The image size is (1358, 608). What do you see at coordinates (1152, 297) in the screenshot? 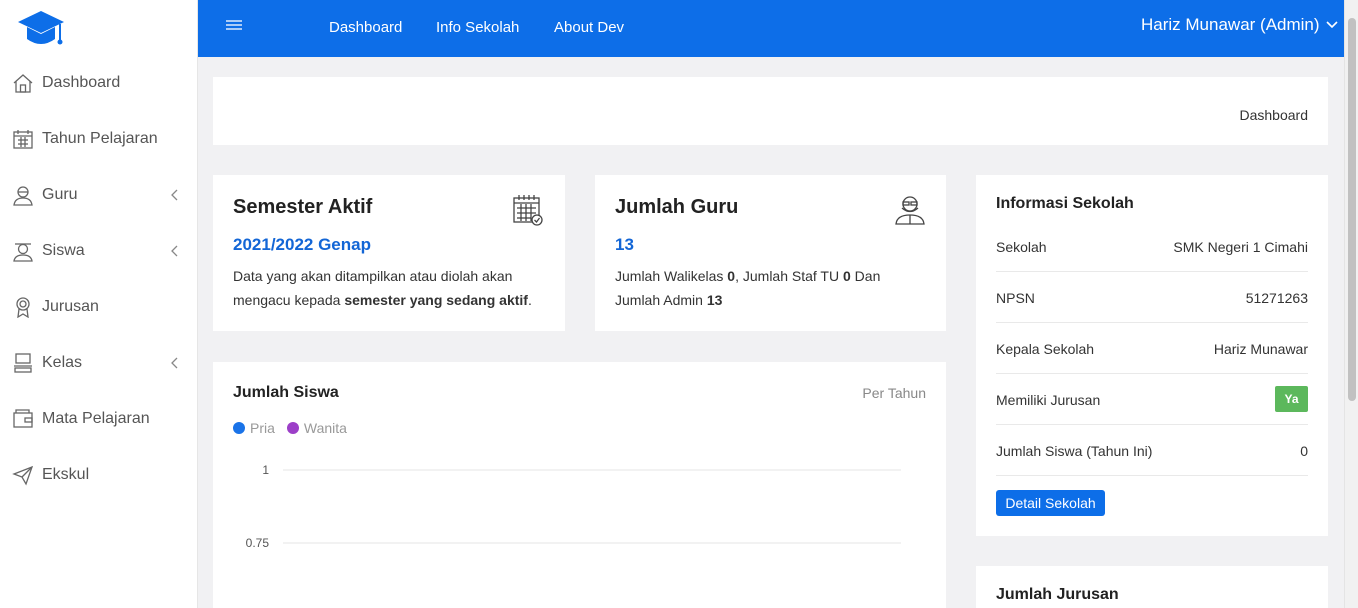
I see `info-row-npsn: NPSN 51271263` at bounding box center [1152, 297].